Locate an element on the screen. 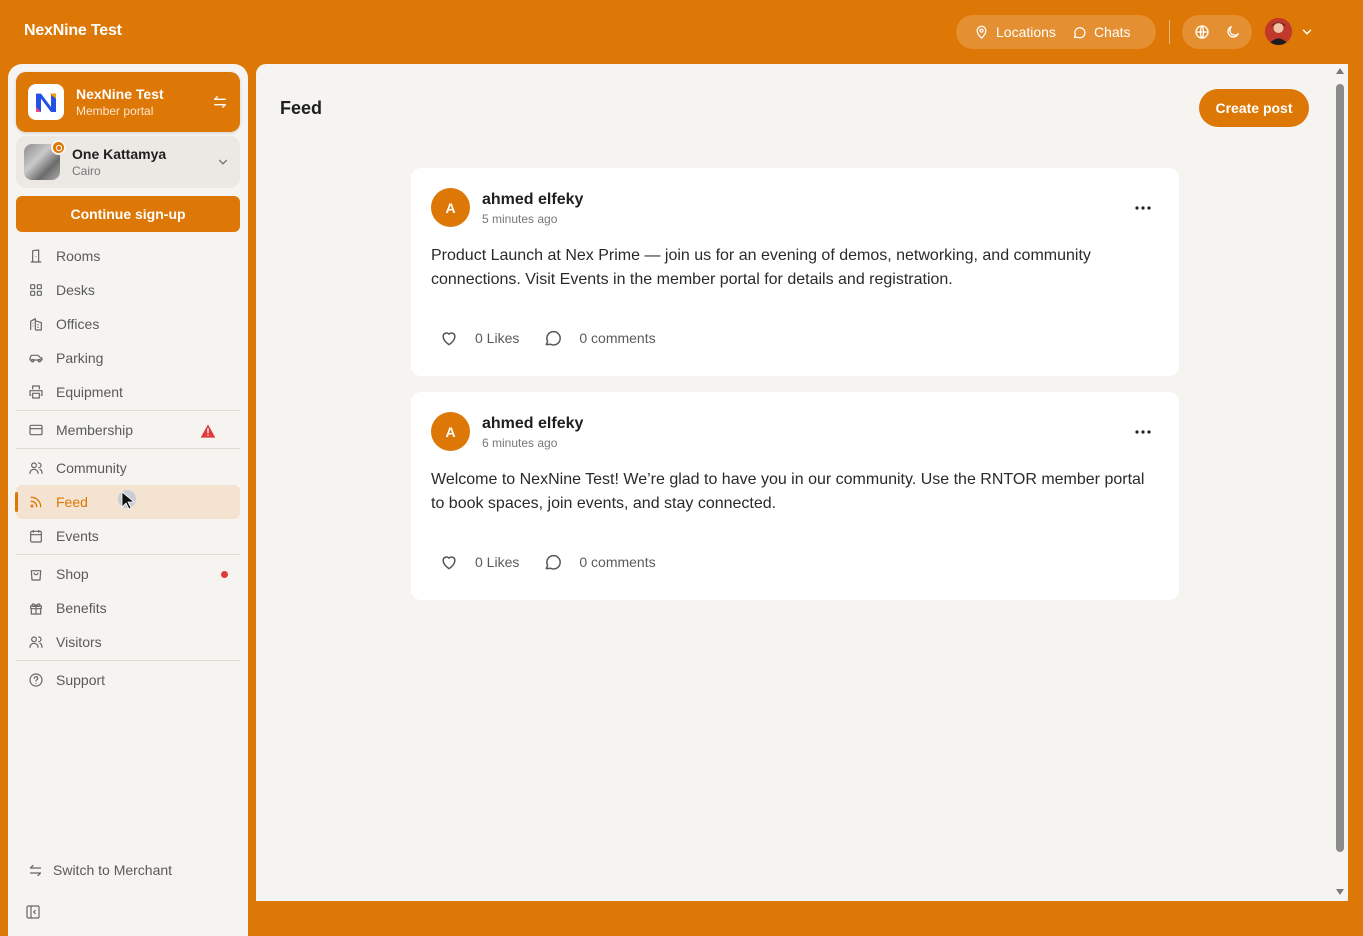 The image size is (1363, 936). rss-icon is located at coordinates (36, 502).